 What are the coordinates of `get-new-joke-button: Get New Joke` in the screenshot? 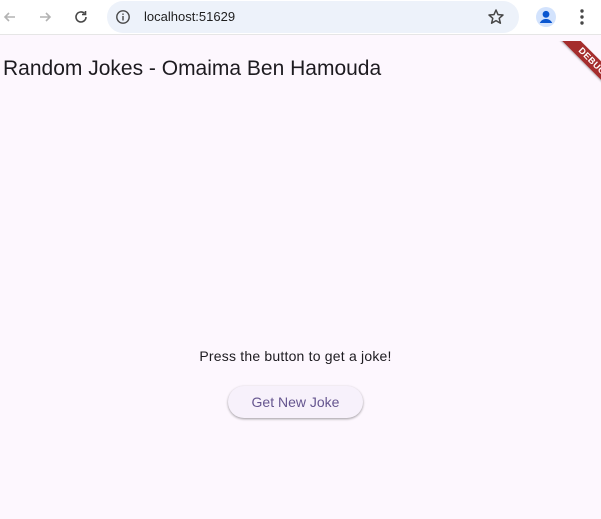 It's located at (295, 402).